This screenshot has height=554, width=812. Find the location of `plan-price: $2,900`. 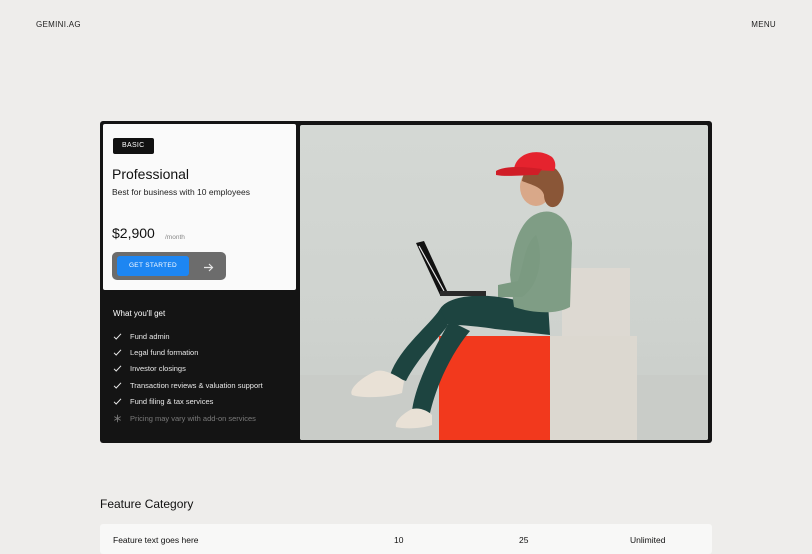

plan-price: $2,900 is located at coordinates (133, 233).